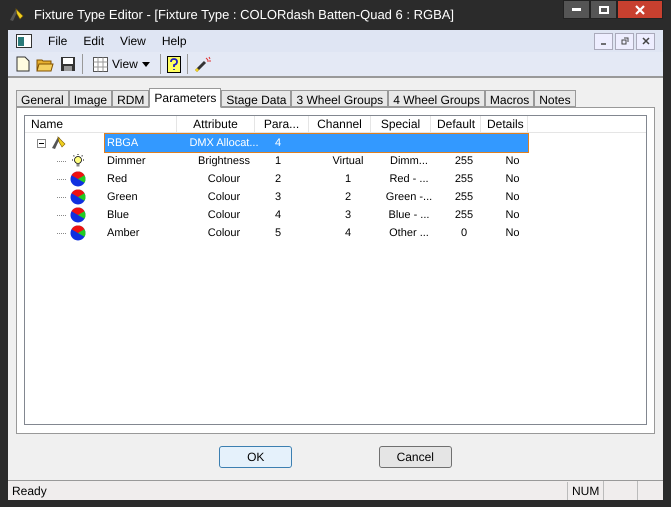  What do you see at coordinates (316, 233) in the screenshot?
I see `tree-row: Amber Colour 5 4 Other ... 0 No` at bounding box center [316, 233].